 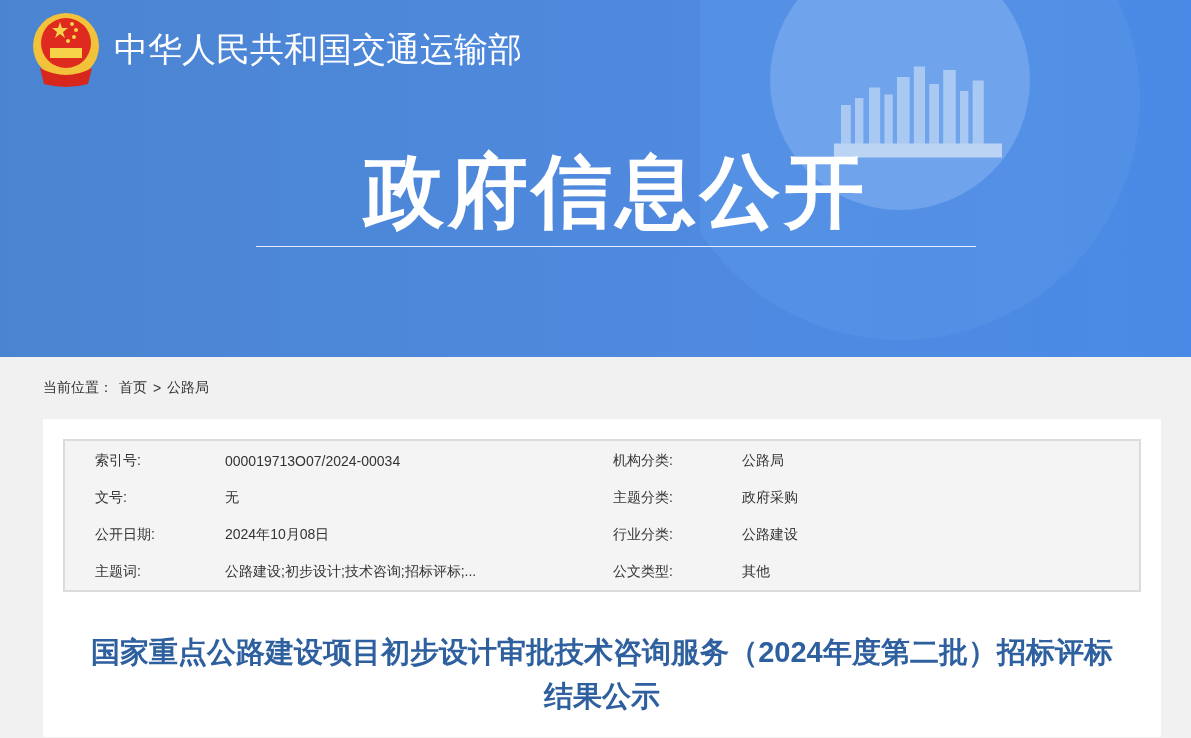 What do you see at coordinates (111, 497) in the screenshot?
I see `info-label: 文号:` at bounding box center [111, 497].